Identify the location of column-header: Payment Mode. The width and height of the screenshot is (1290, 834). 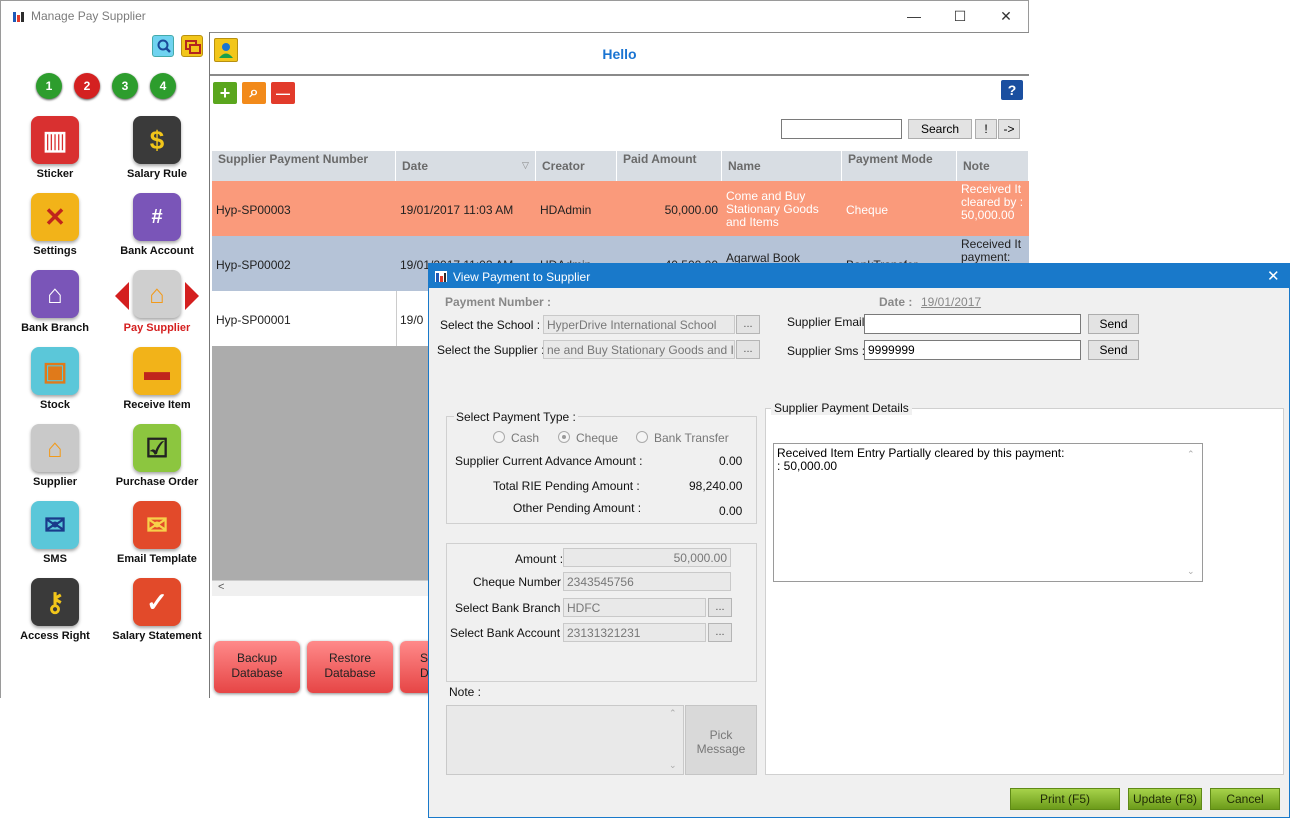
(899, 166).